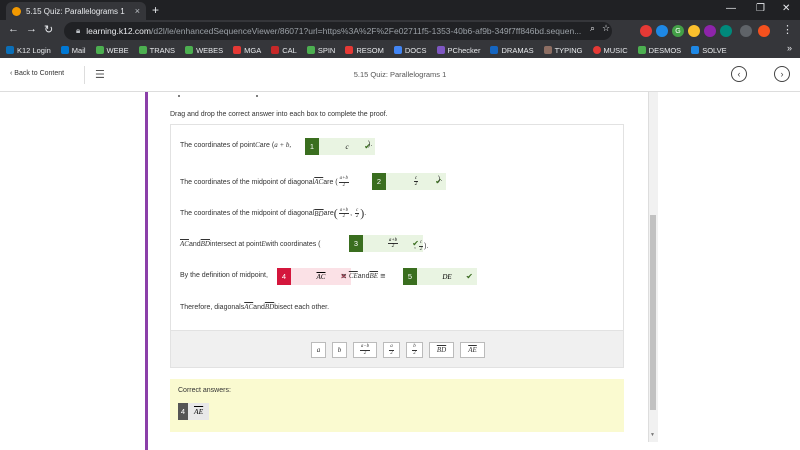  I want to click on bookmark-webes: WEBES, so click(204, 50).